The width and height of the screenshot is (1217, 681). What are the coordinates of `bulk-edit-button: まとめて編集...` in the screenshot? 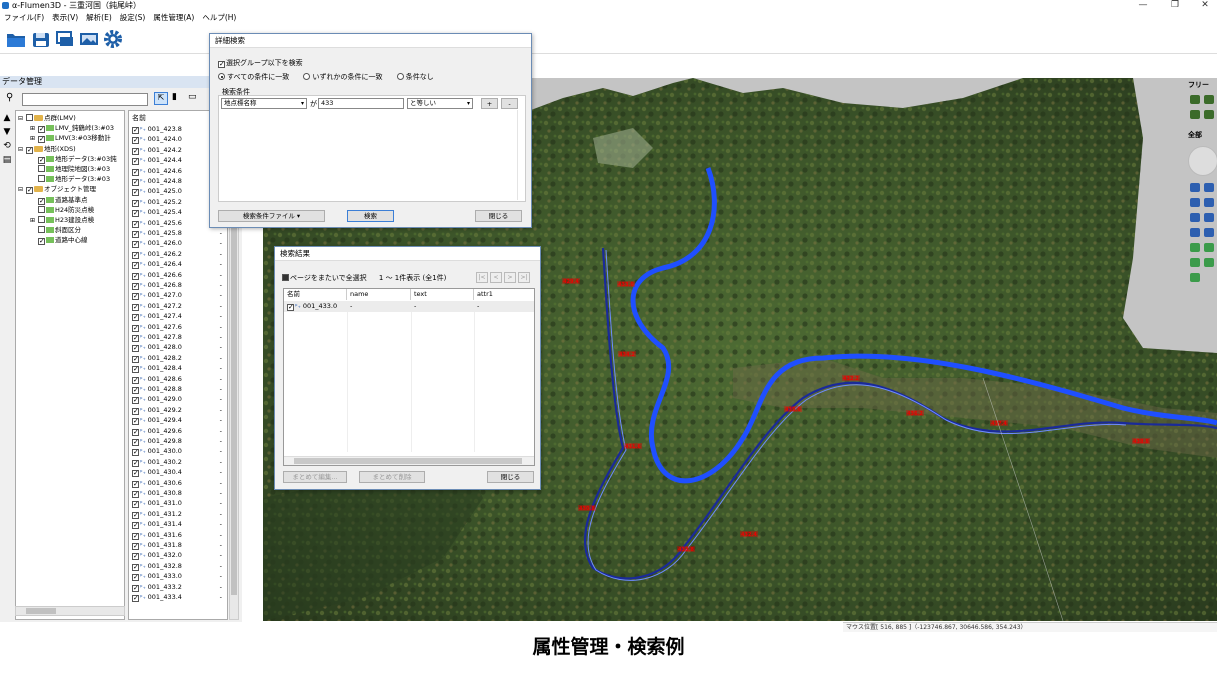 It's located at (315, 477).